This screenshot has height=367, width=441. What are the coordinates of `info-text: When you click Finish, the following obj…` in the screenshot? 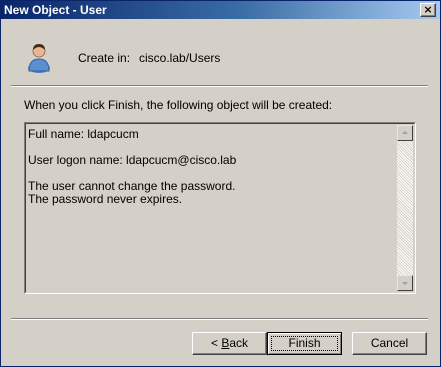 It's located at (178, 105).